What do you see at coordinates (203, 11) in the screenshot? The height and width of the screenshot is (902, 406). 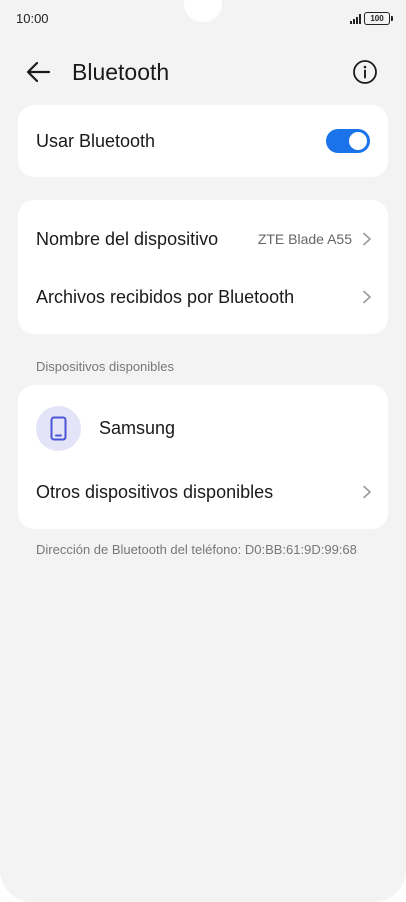 I see `camera-notch` at bounding box center [203, 11].